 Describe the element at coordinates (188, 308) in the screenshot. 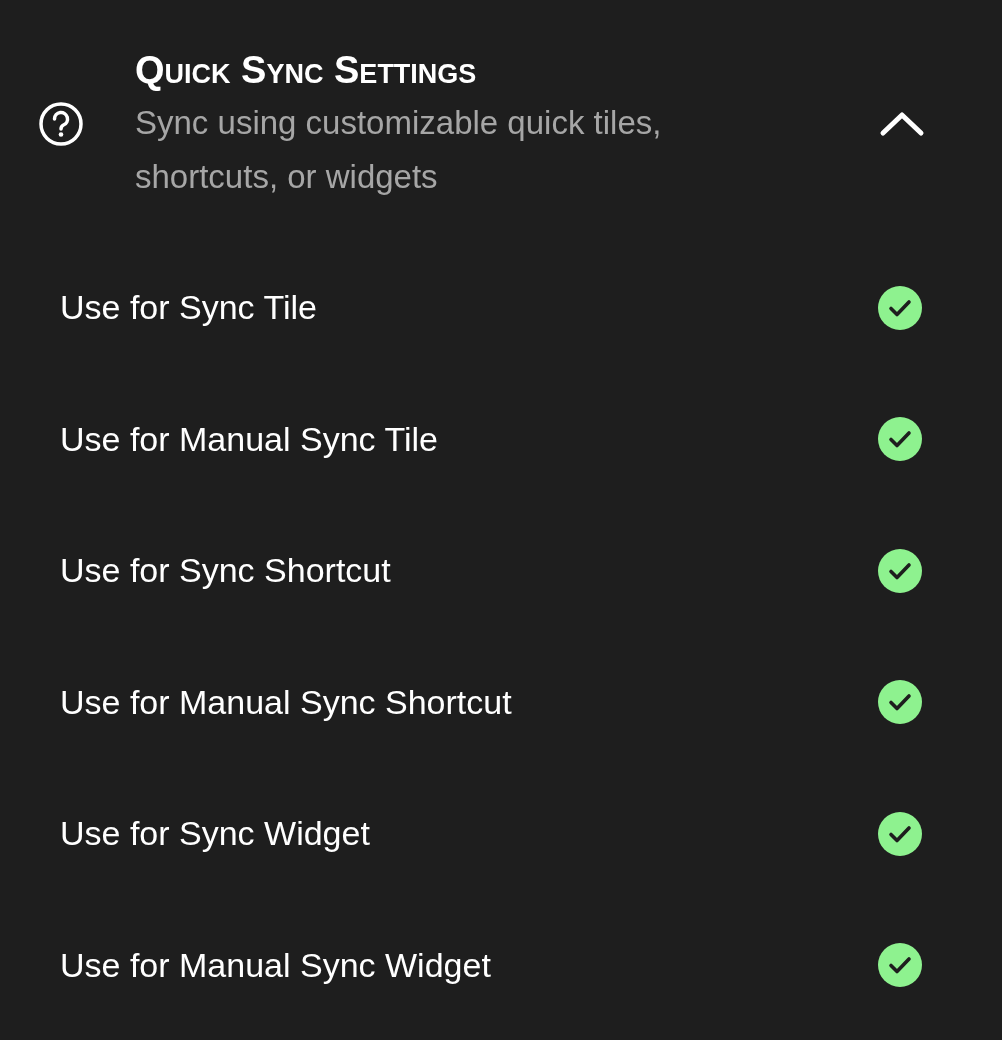

I see `option-label: Use for Sync Tile` at that location.